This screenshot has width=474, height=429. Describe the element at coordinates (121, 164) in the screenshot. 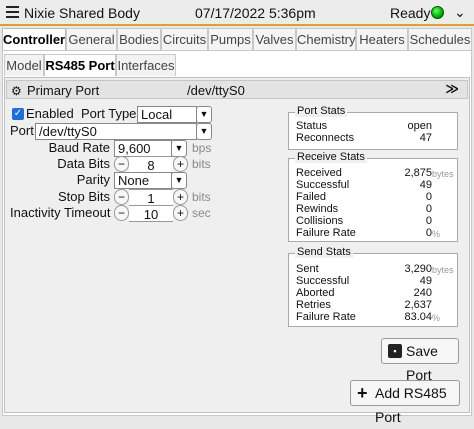

I see `data-bits-decrement-button: −` at that location.